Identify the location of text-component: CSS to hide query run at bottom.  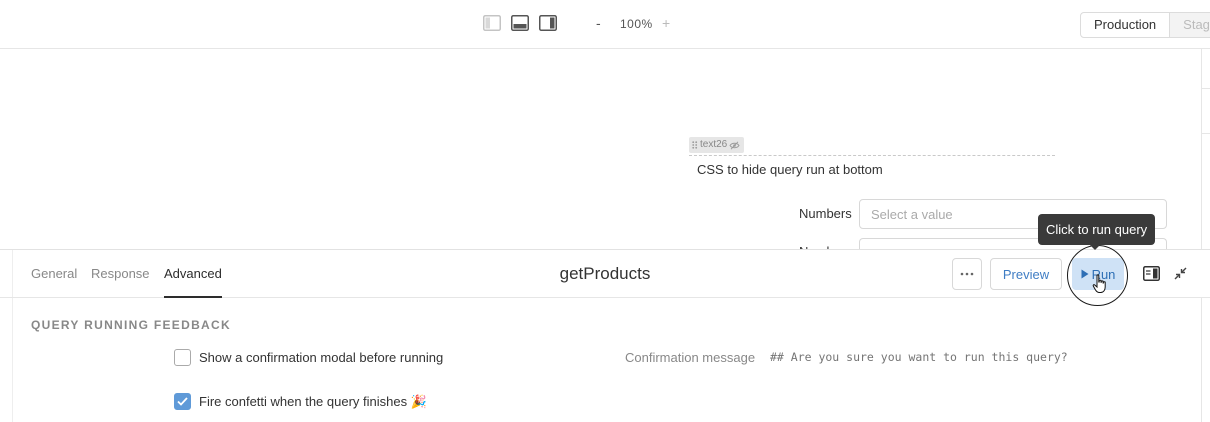
(790, 169).